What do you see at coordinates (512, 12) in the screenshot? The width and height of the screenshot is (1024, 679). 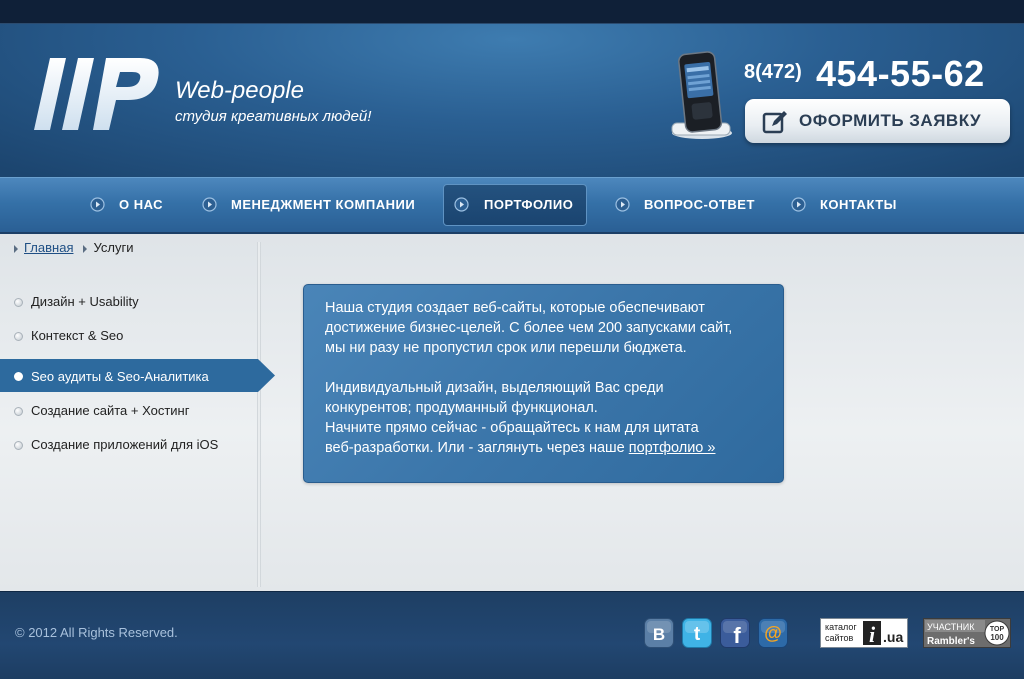 I see `top-bar` at bounding box center [512, 12].